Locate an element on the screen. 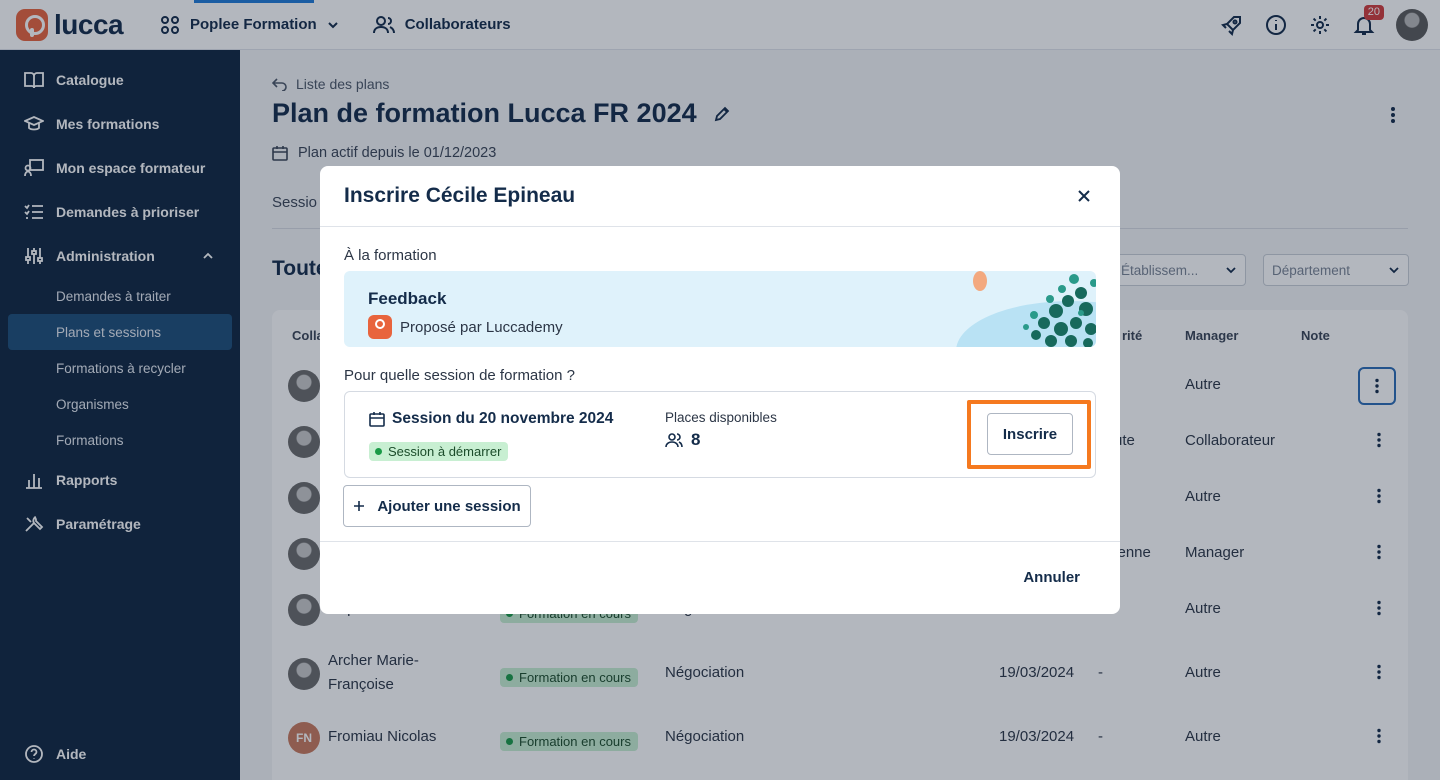 Image resolution: width=1440 pixels, height=780 pixels. formation-provider-label: Proposé par Luccademy is located at coordinates (481, 327).